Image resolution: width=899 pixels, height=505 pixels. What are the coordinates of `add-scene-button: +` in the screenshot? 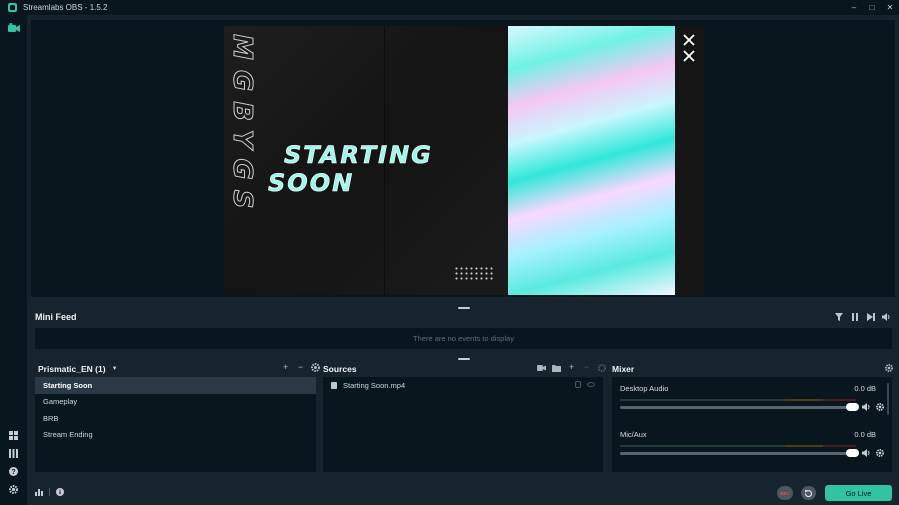 It's located at (285, 367).